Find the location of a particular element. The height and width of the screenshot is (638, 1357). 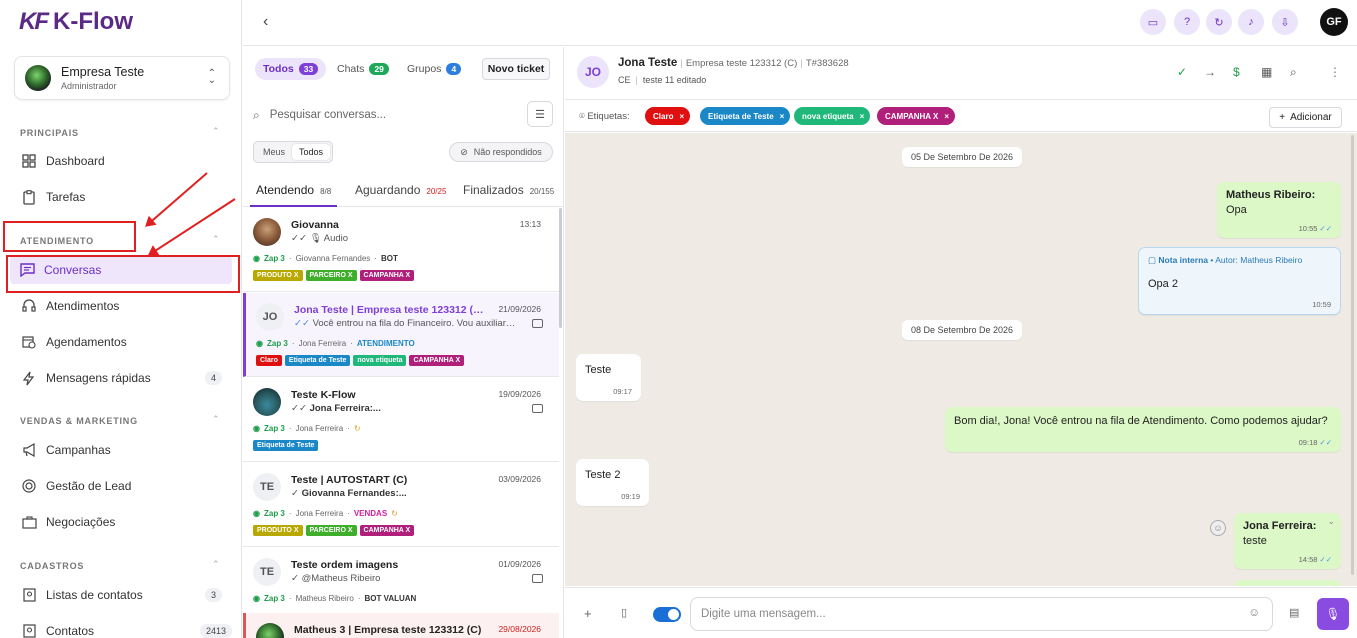

conversation-meta: ◉ Zap 3 · Jona Ferreira · VENDAS ↻ is located at coordinates (325, 513).